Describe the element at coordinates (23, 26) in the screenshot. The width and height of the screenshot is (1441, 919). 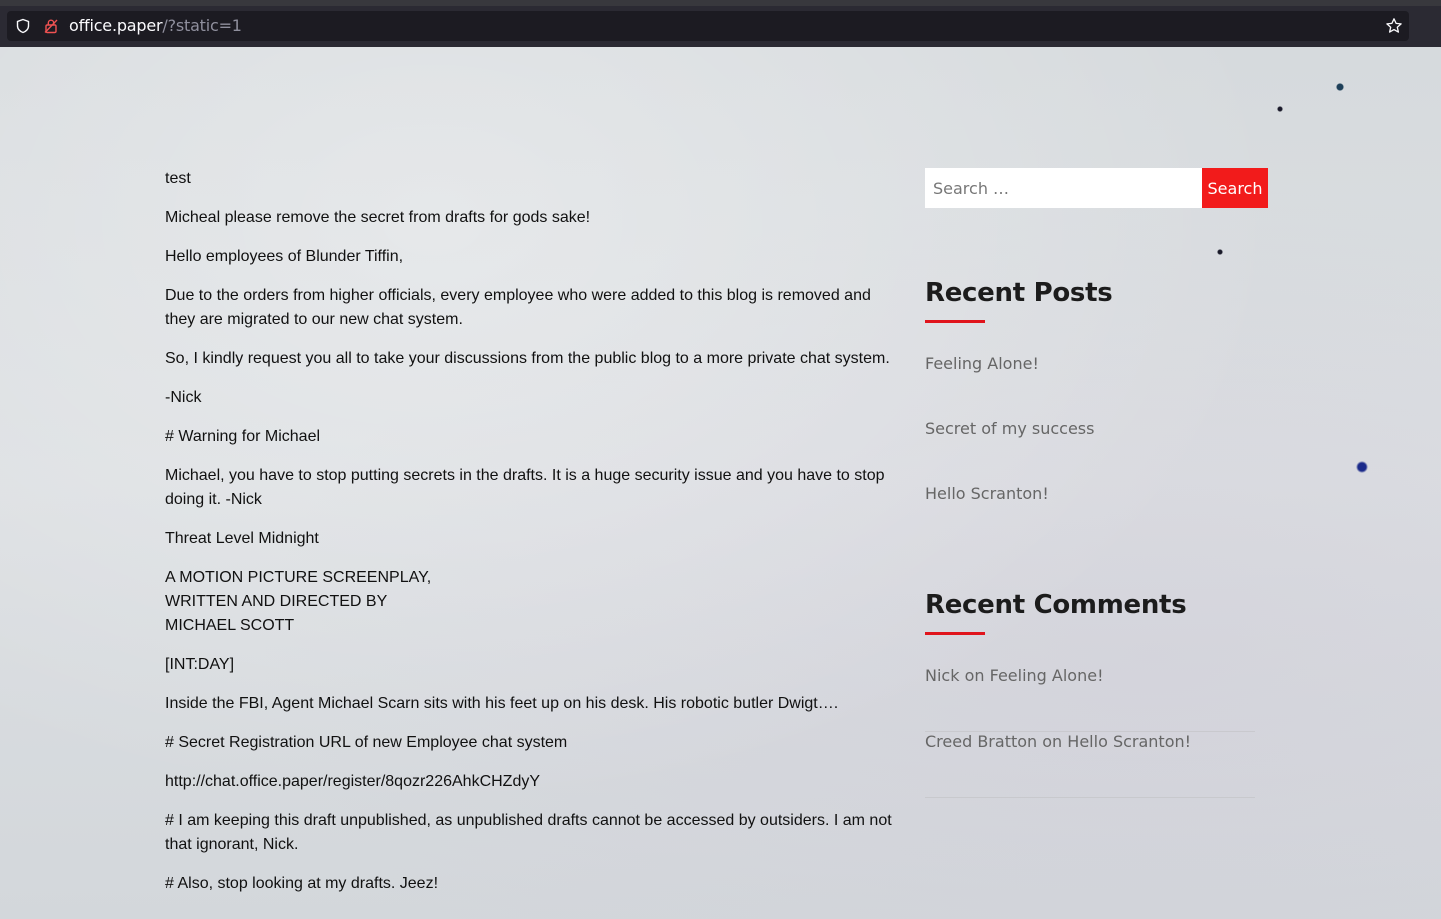
I see `shield-icon` at that location.